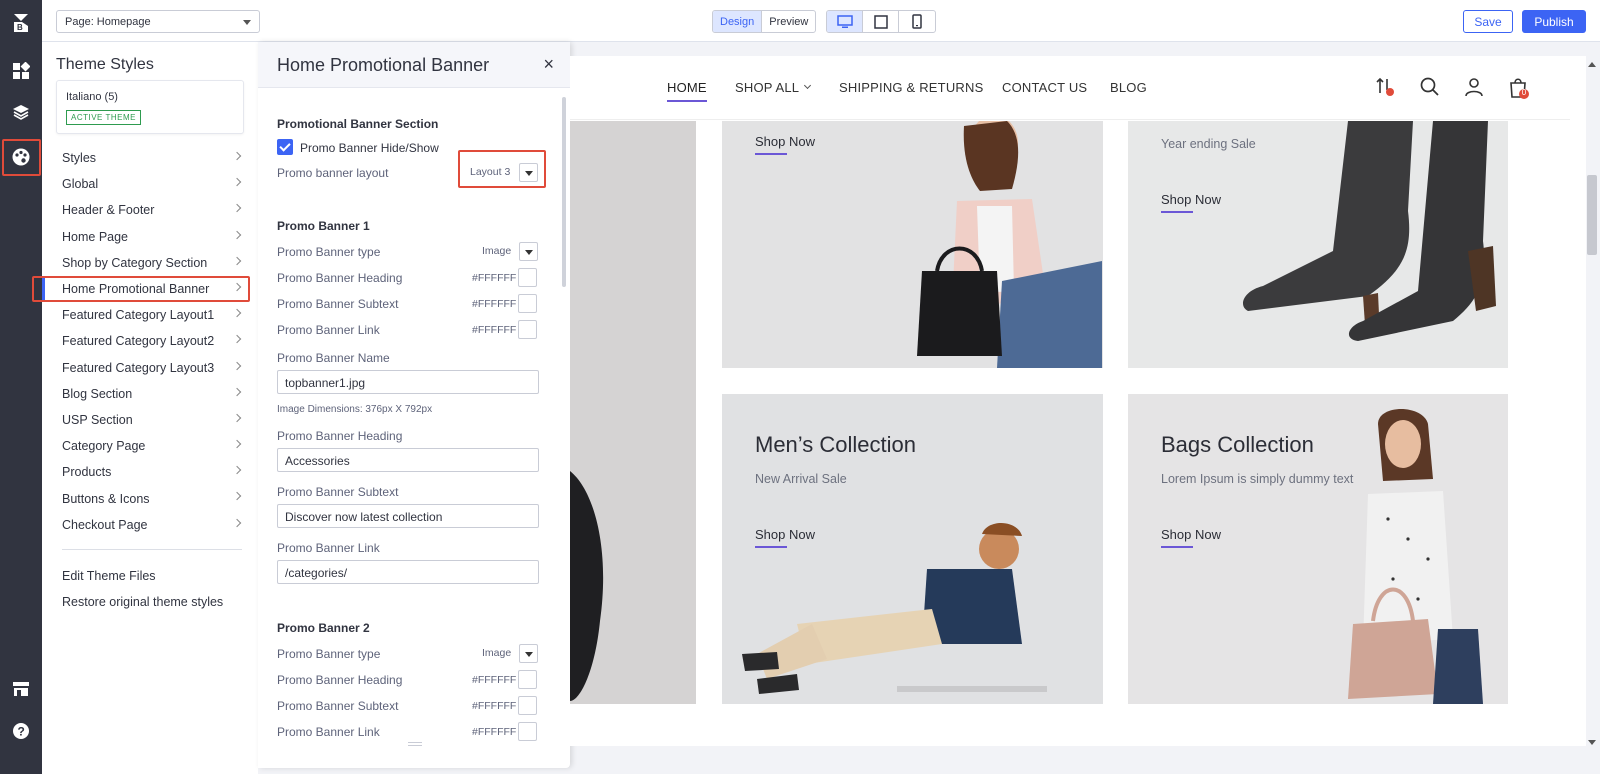 This screenshot has width=1600, height=774. Describe the element at coordinates (1009, 244) in the screenshot. I see `woman-with-handbag-image` at that location.